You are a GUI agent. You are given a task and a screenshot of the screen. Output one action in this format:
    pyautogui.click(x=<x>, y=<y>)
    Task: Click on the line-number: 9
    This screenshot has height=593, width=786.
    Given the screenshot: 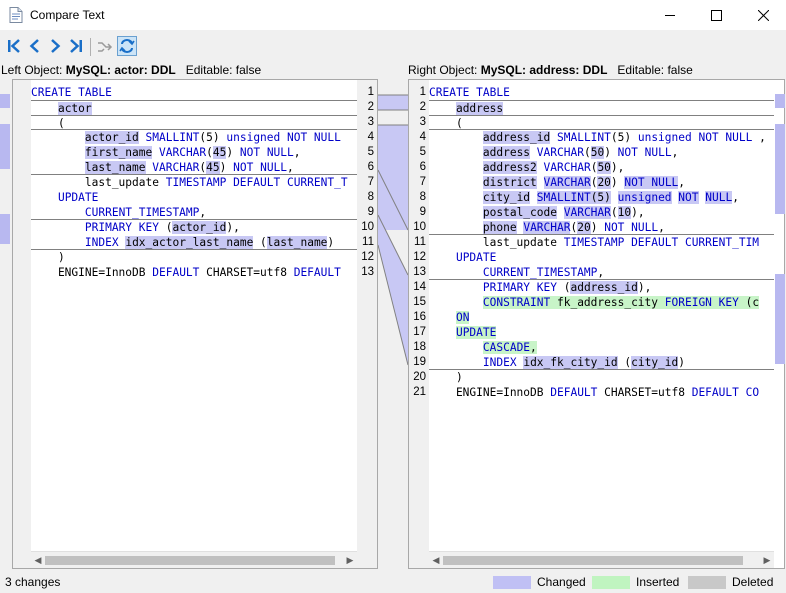 What is the action you would take?
    pyautogui.click(x=422, y=212)
    